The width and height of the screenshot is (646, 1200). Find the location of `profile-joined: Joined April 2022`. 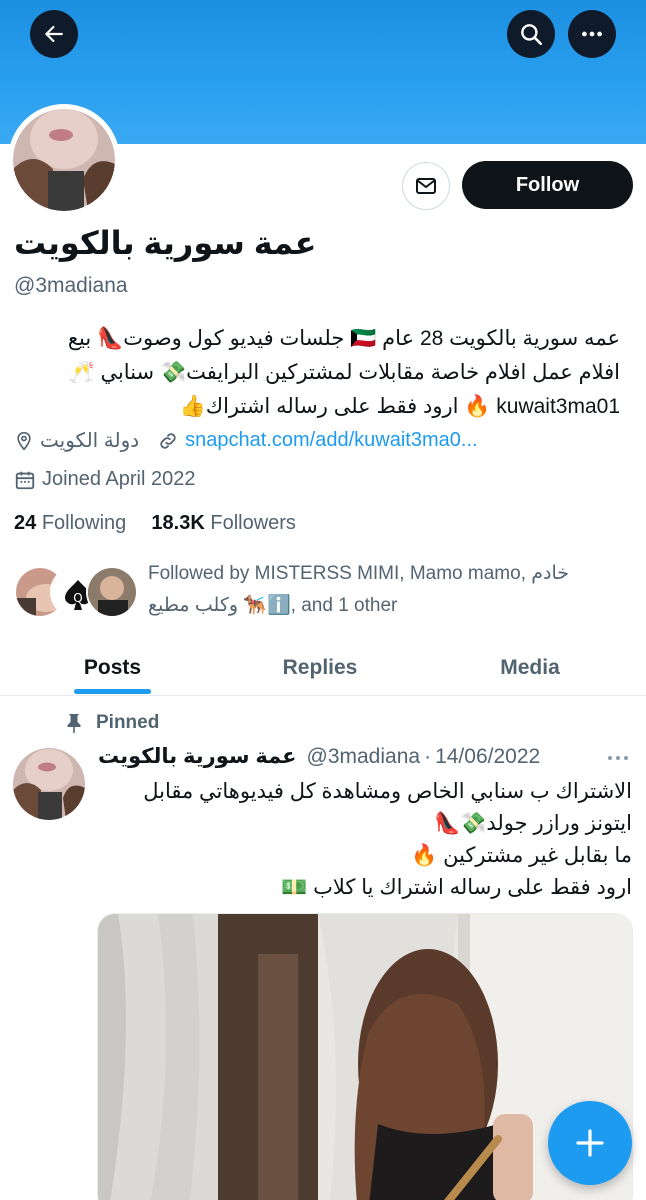

profile-joined: Joined April 2022 is located at coordinates (104, 479).